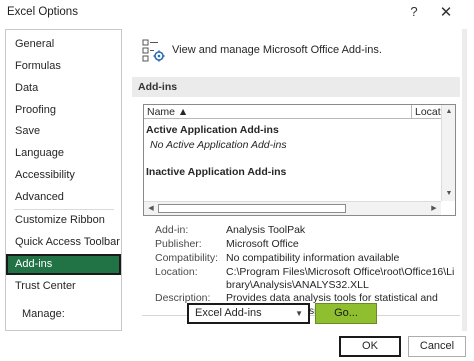  What do you see at coordinates (448, 153) in the screenshot?
I see `list-vertical-scrollbar: ▲ ▼` at bounding box center [448, 153].